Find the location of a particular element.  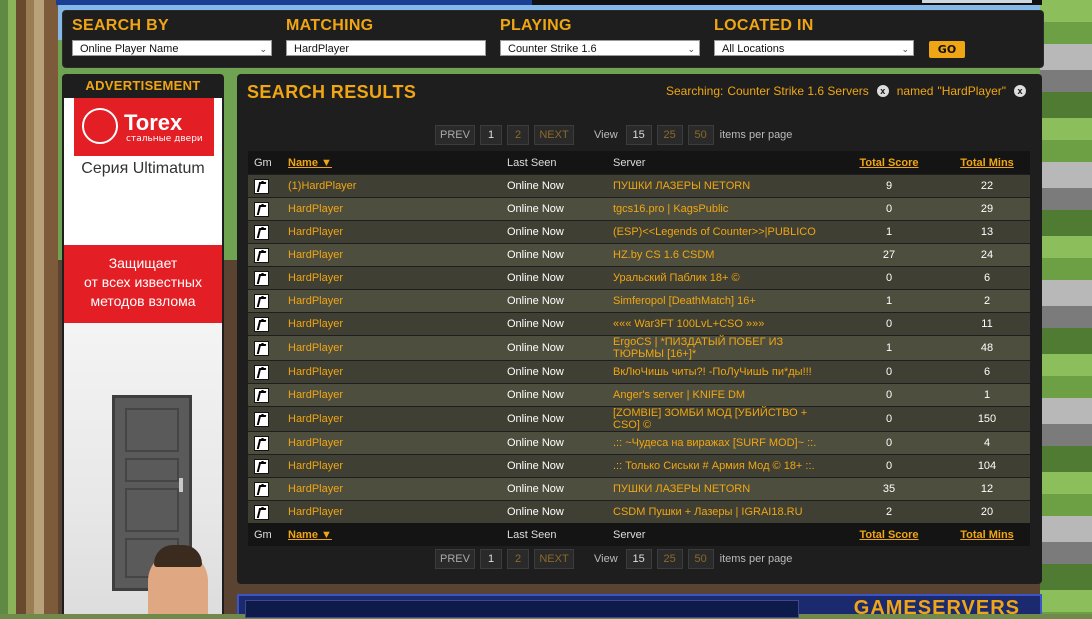

search-by-label: SEARCH BY is located at coordinates (120, 25).